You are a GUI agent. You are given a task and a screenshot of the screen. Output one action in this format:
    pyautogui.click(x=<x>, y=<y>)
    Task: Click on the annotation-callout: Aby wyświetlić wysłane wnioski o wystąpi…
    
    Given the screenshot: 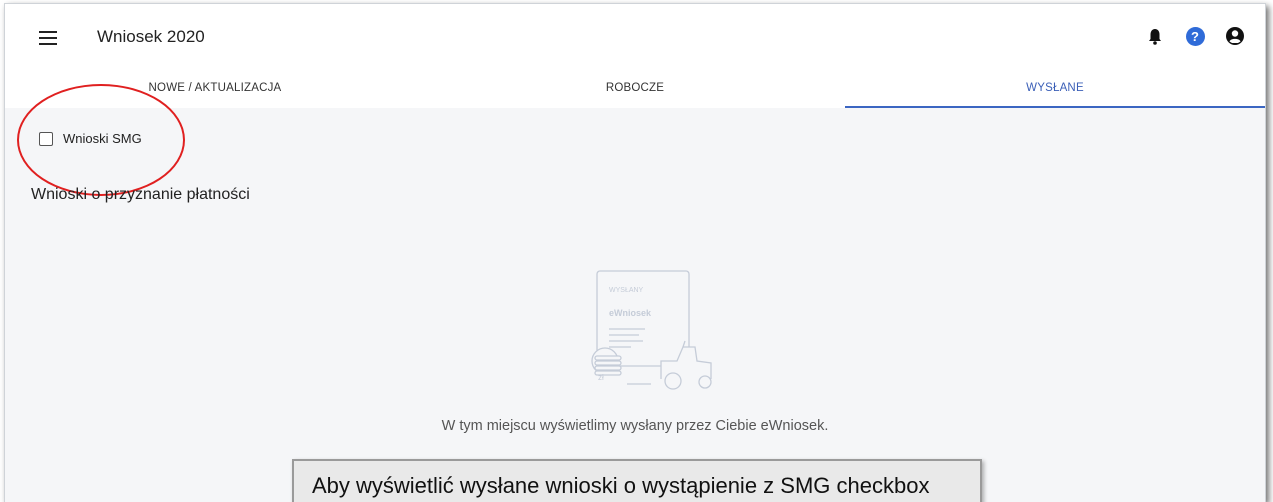 What is the action you would take?
    pyautogui.click(x=637, y=480)
    